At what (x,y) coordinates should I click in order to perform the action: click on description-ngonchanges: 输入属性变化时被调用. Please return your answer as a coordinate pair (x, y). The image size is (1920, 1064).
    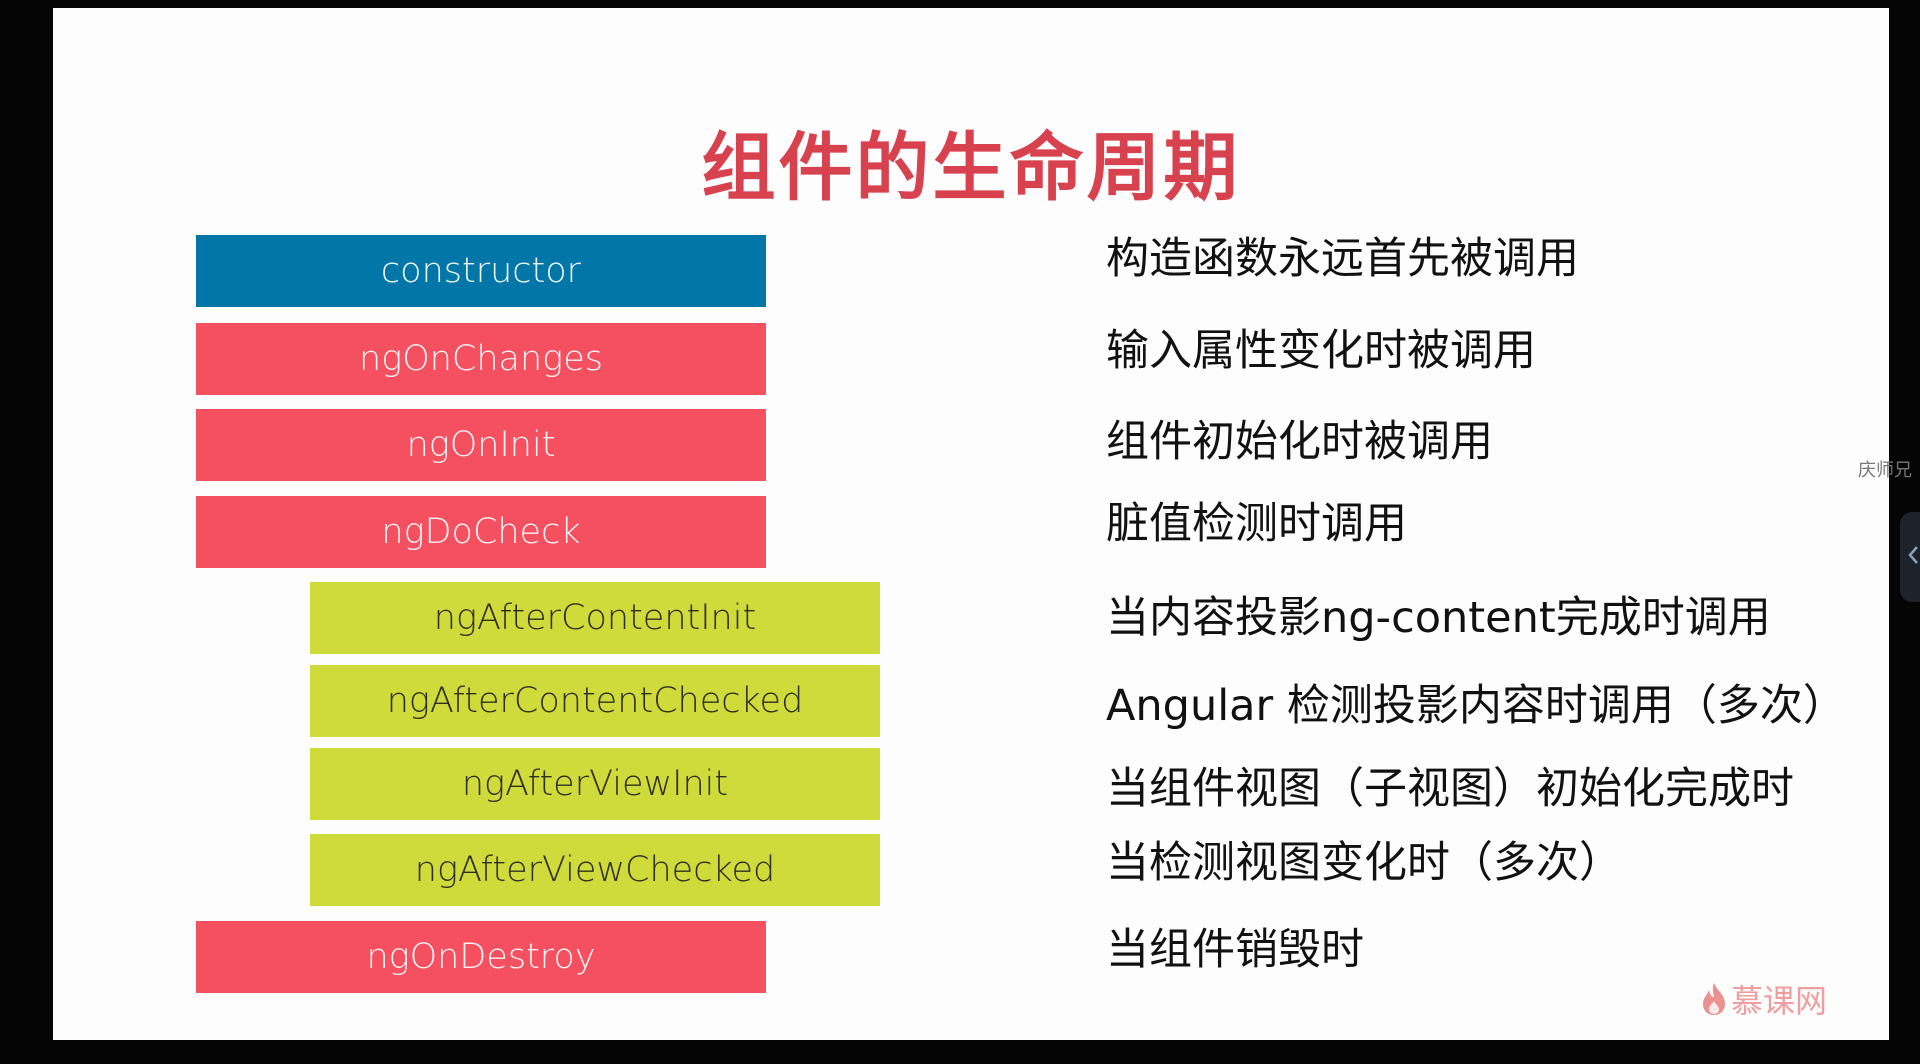
    Looking at the image, I should click on (1321, 351).